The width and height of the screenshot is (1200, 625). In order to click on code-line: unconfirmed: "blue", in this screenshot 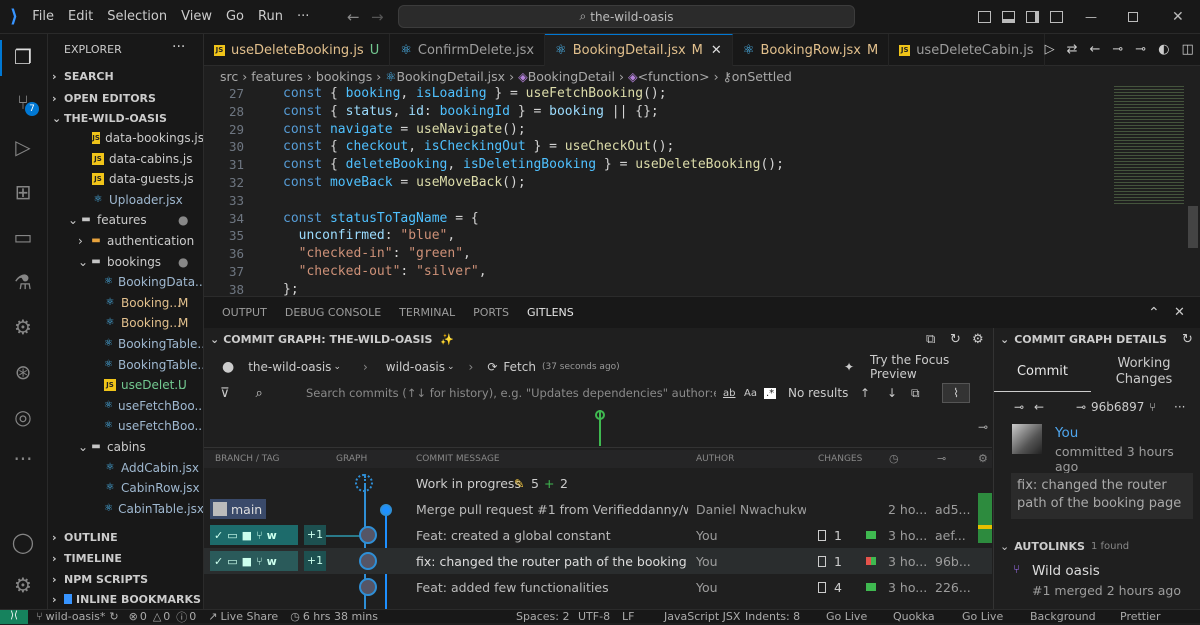, I will do `click(369, 235)`.